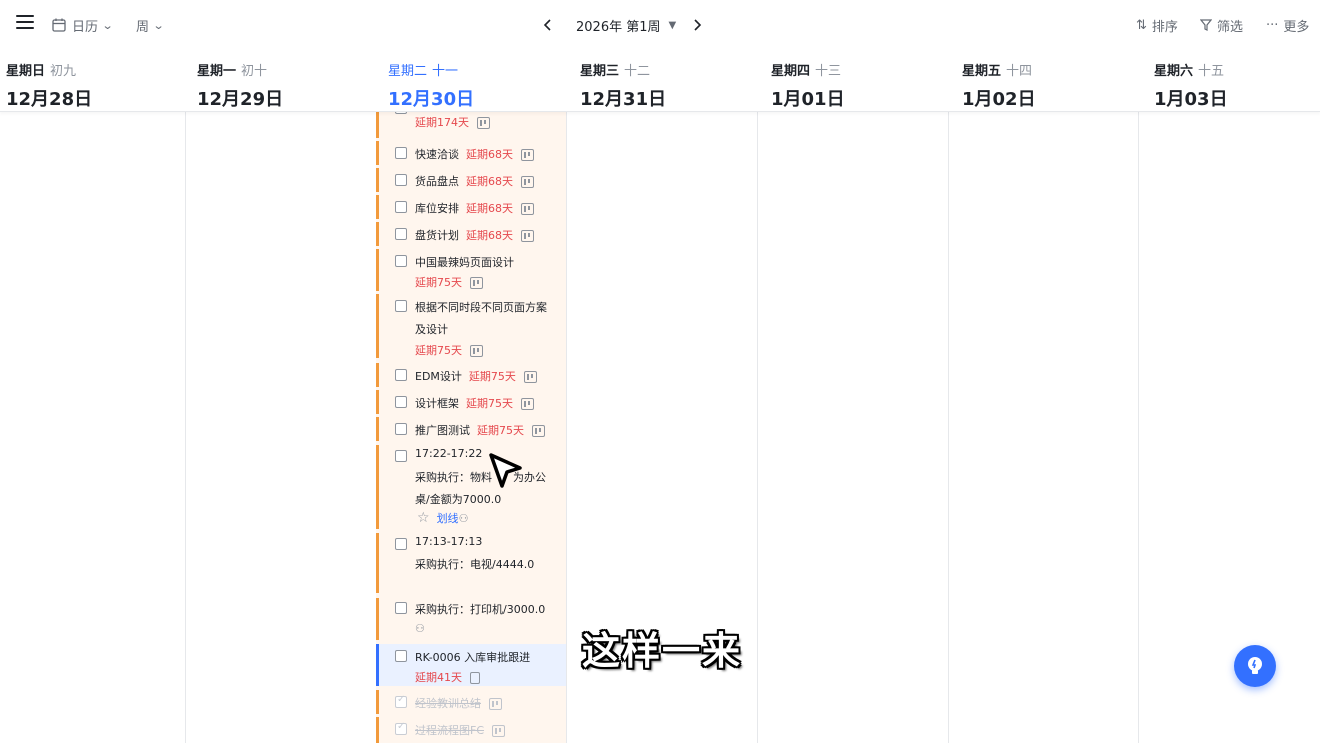 This screenshot has width=1320, height=743. I want to click on task-item: 设计框架 延期75天, so click(471, 402).